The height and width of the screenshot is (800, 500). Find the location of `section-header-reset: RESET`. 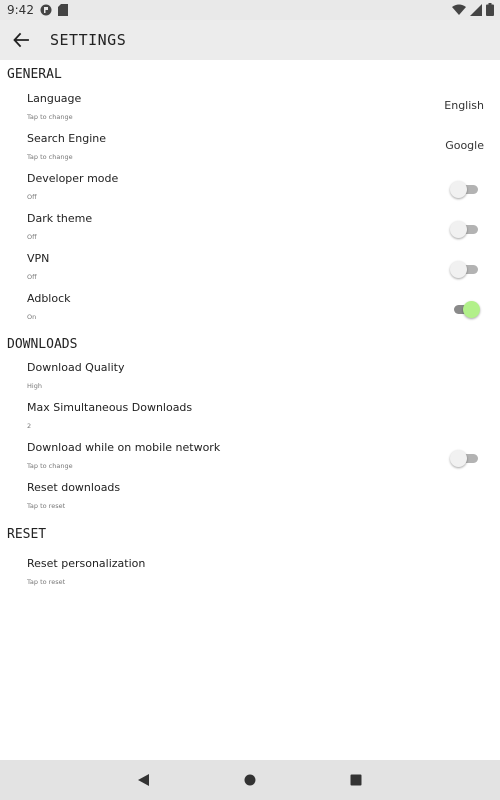

section-header-reset: RESET is located at coordinates (27, 534).